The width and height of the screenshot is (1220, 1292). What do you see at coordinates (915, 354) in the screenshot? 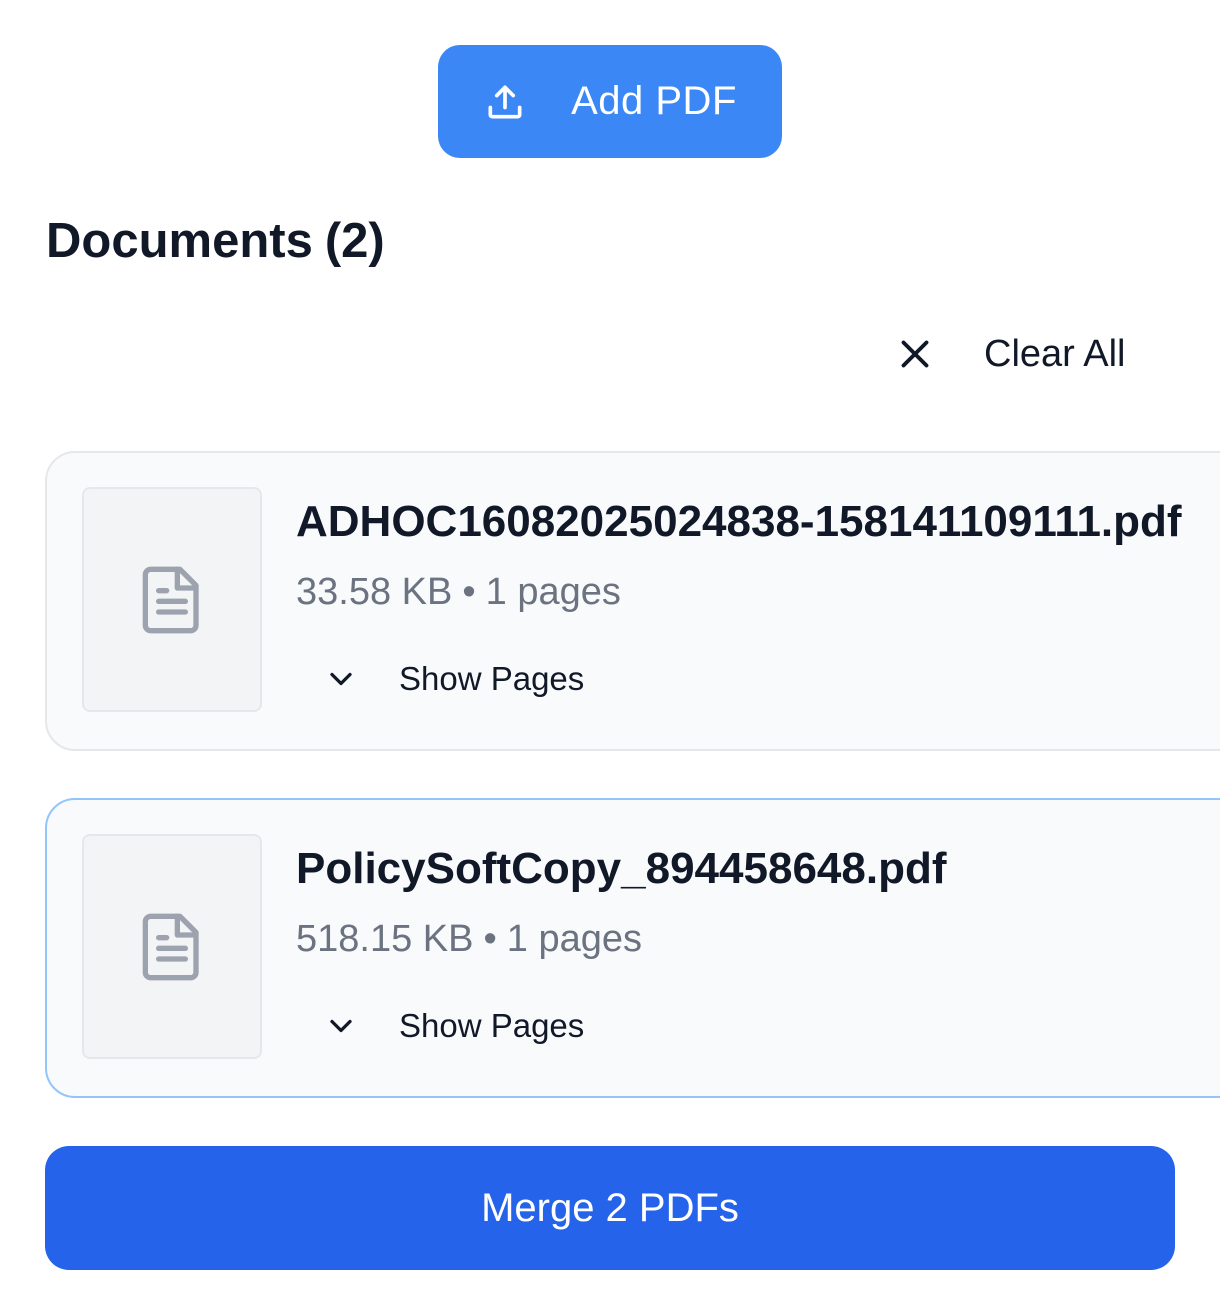
I see `close-icon` at bounding box center [915, 354].